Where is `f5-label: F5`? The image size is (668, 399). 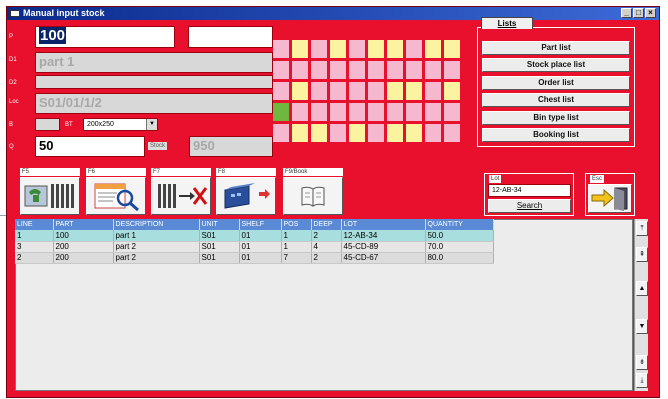
f5-label: F5 is located at coordinates (50, 172).